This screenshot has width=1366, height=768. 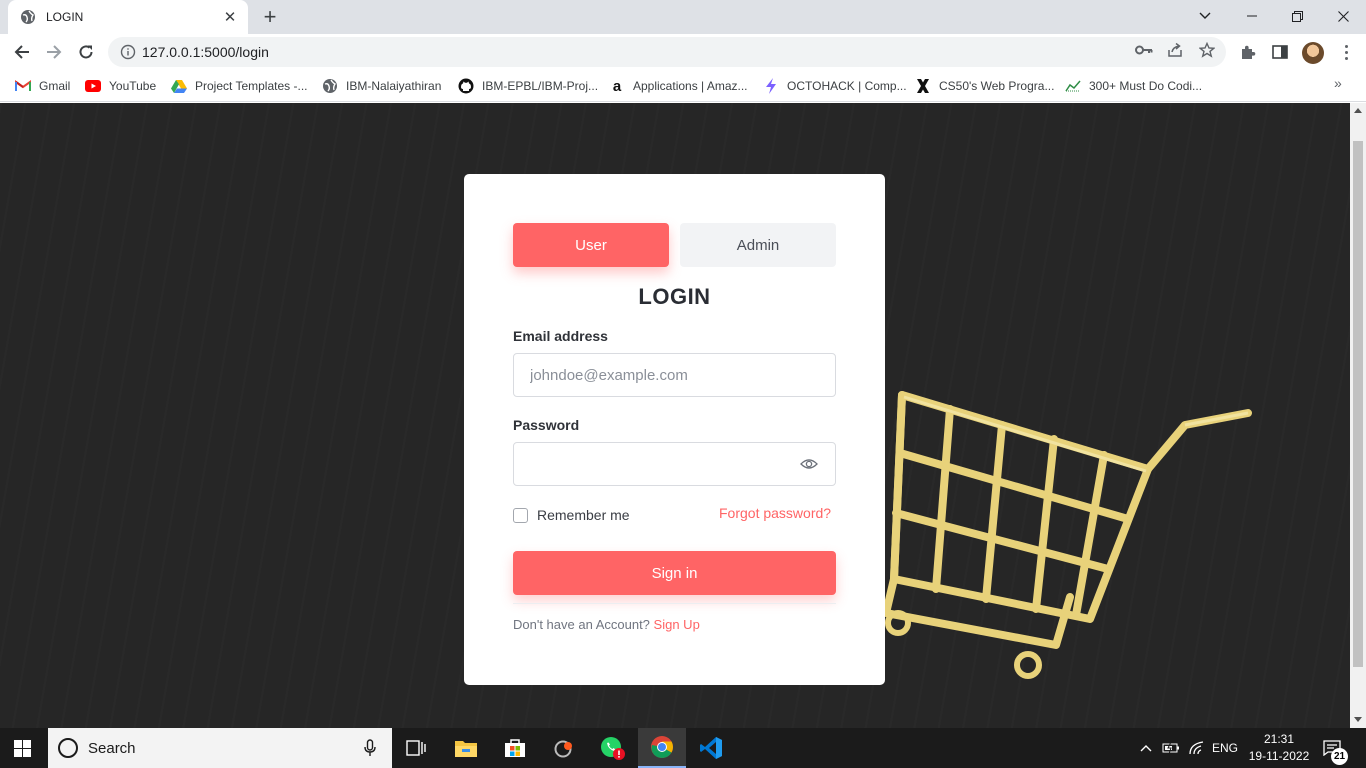 I want to click on chrome-menu-icon, so click(x=1346, y=52).